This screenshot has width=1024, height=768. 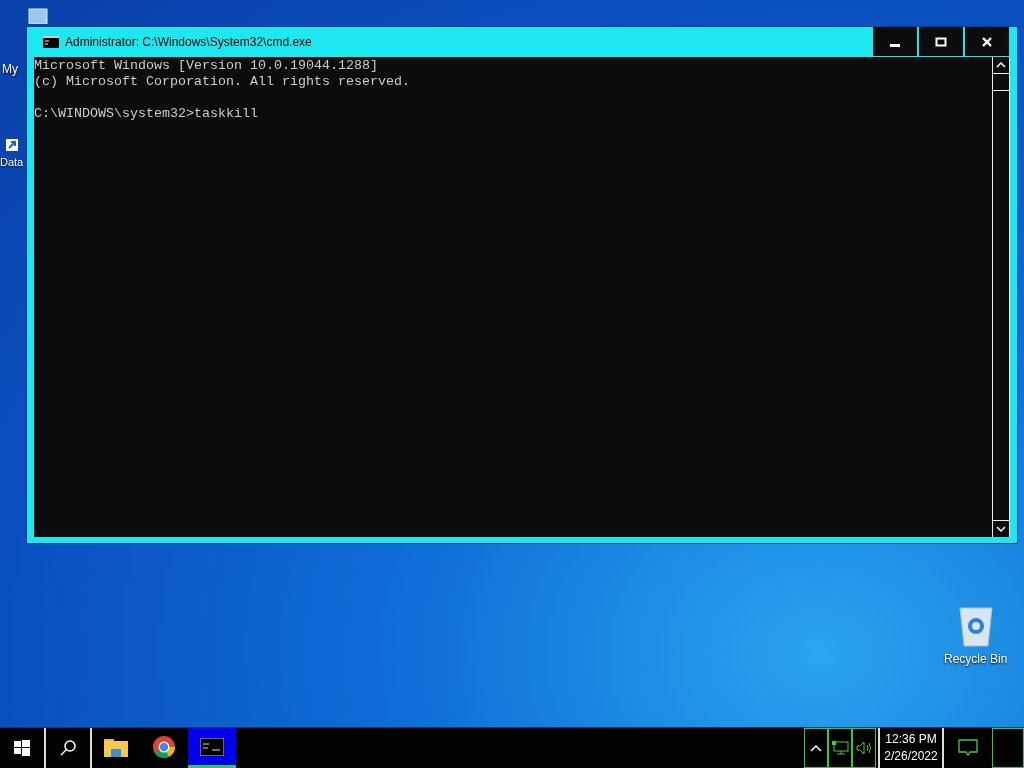 I want to click on console-app-button, so click(x=212, y=748).